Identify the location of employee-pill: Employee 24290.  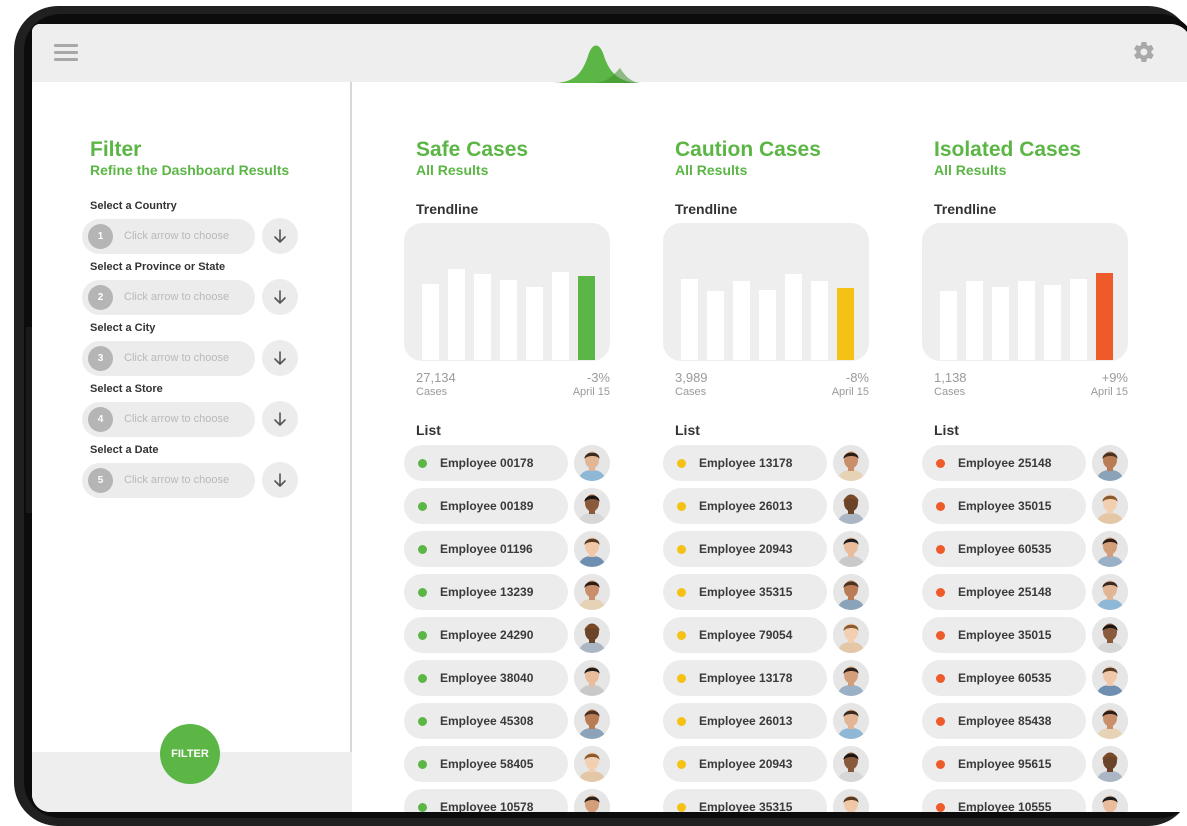
(486, 635).